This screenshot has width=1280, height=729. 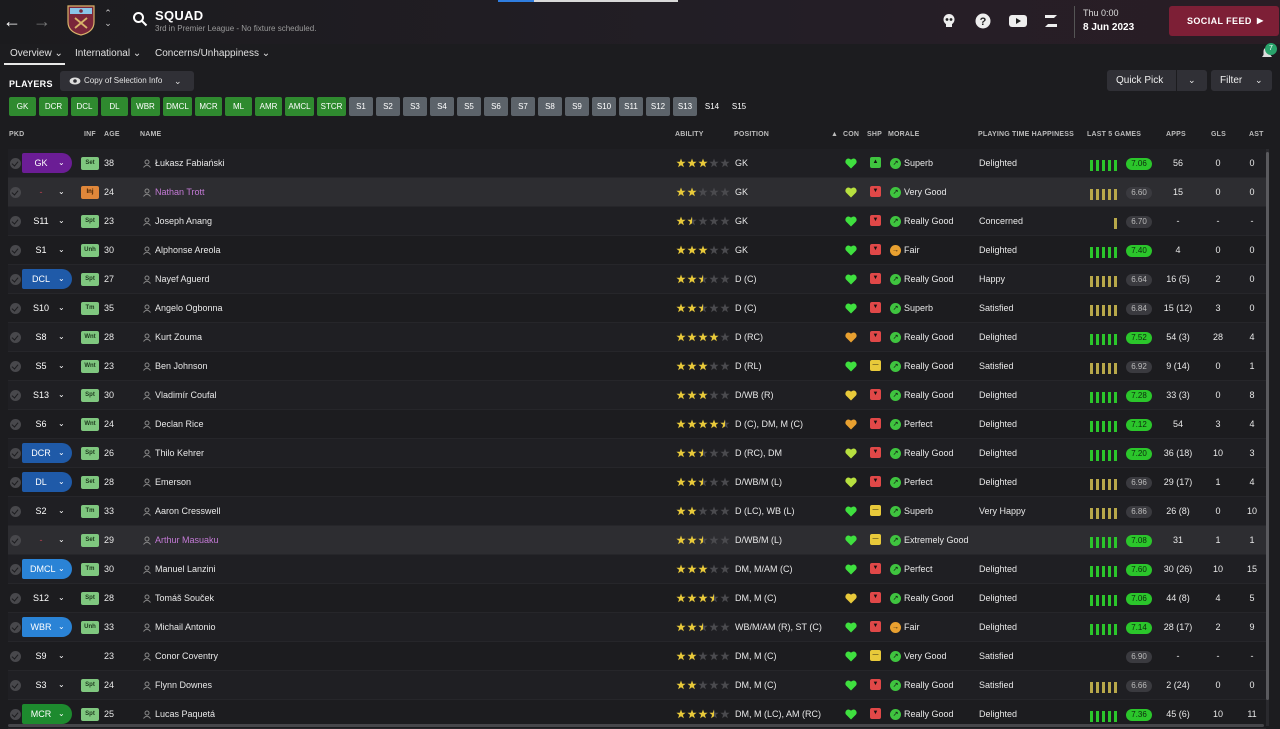 I want to click on tab-international: International ⌄, so click(x=108, y=53).